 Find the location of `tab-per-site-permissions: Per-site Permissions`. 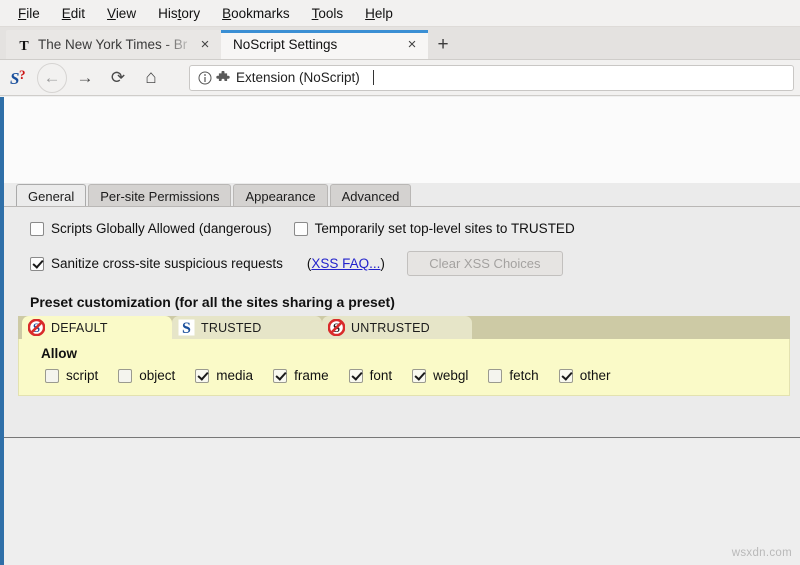

tab-per-site-permissions: Per-site Permissions is located at coordinates (160, 195).